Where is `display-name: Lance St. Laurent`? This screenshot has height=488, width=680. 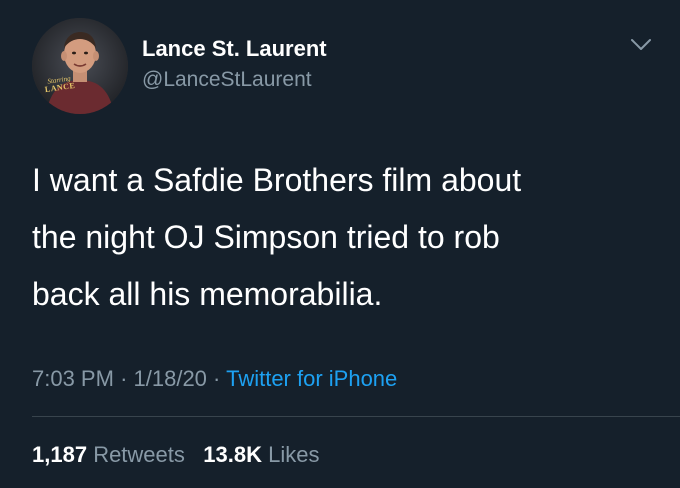 display-name: Lance St. Laurent is located at coordinates (234, 49).